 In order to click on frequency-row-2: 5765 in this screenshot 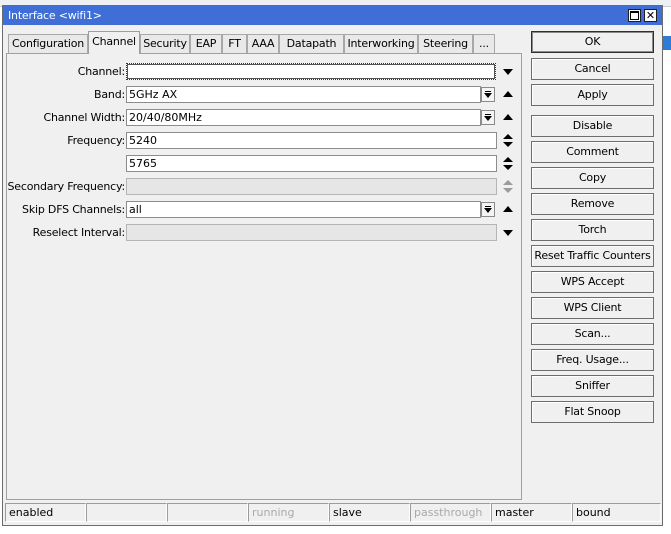, I will do `click(265, 164)`.